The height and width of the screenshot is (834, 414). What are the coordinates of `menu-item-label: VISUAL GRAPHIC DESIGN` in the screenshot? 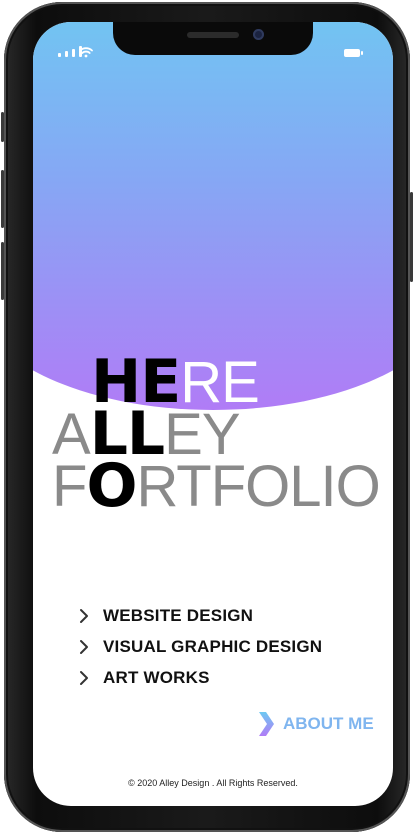 It's located at (213, 646).